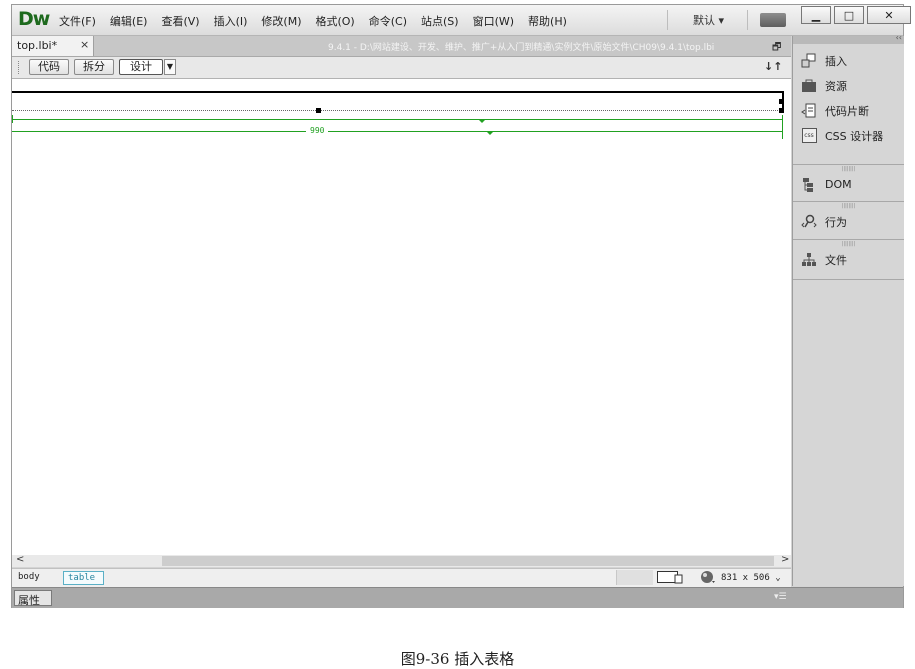 Image resolution: width=915 pixels, height=669 pixels. I want to click on close-tab-icon: ×, so click(84, 44).